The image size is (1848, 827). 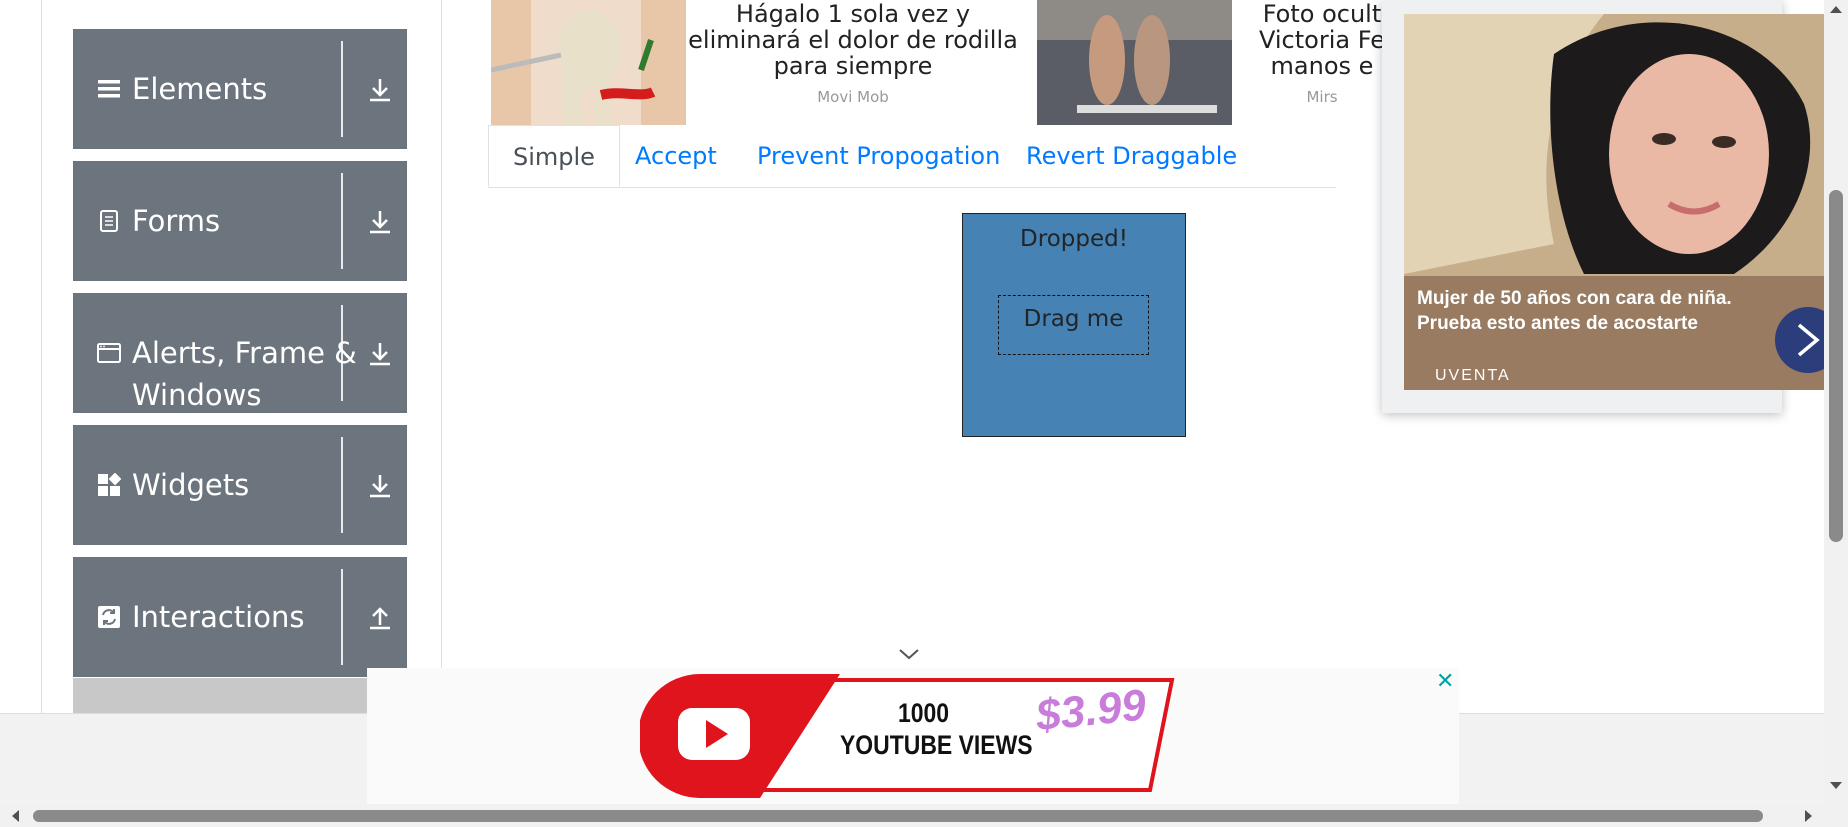 What do you see at coordinates (1808, 340) in the screenshot?
I see `chevron-right-icon` at bounding box center [1808, 340].